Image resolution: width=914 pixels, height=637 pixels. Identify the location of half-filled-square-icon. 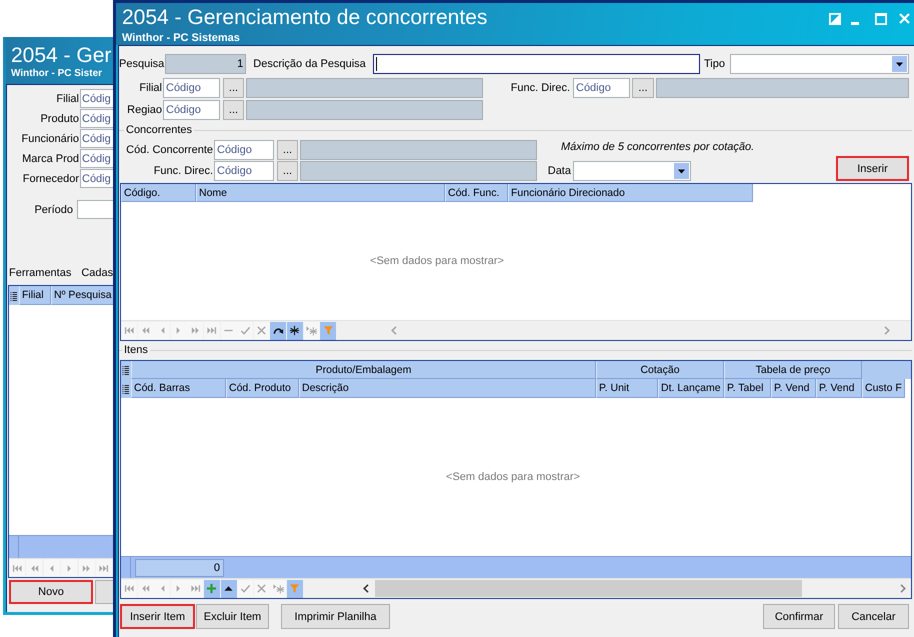
(835, 19).